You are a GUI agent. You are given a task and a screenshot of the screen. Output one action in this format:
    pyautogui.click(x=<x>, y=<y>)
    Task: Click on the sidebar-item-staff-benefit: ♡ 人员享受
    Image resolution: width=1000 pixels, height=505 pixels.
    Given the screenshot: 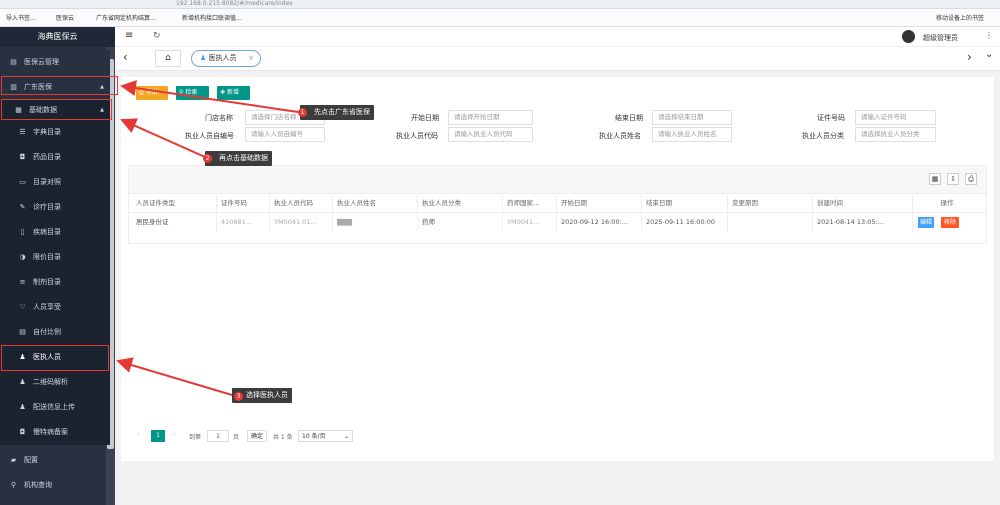 What is the action you would take?
    pyautogui.click(x=55, y=307)
    